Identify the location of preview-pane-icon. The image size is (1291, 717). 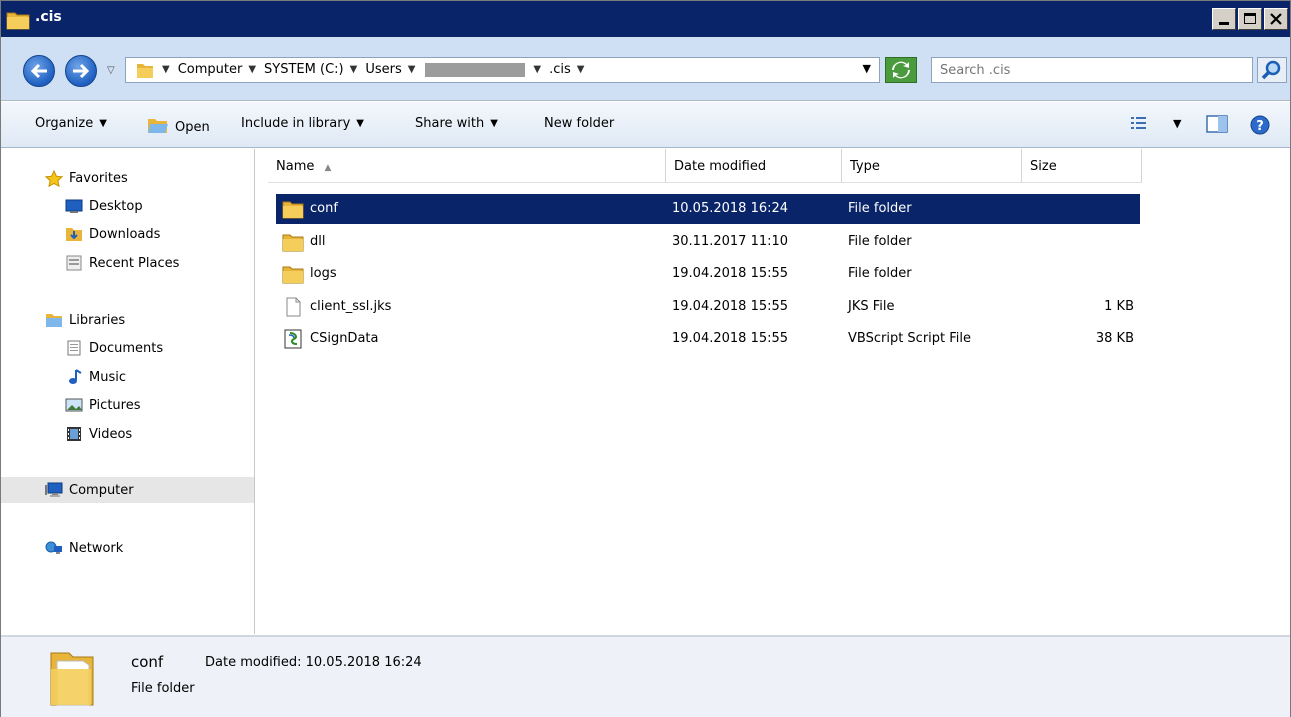
(1217, 126).